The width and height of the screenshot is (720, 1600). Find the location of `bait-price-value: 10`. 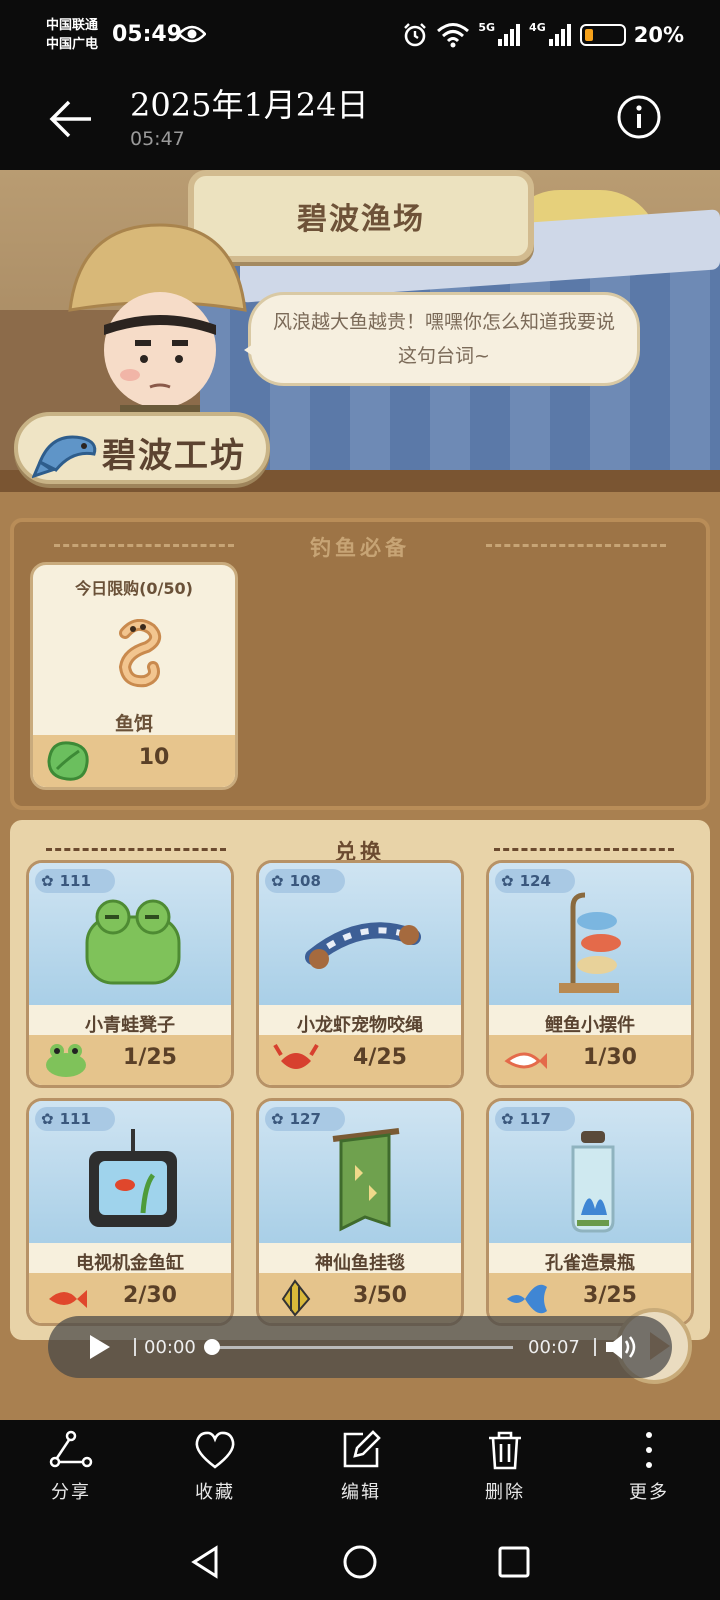

bait-price-value: 10 is located at coordinates (154, 757).